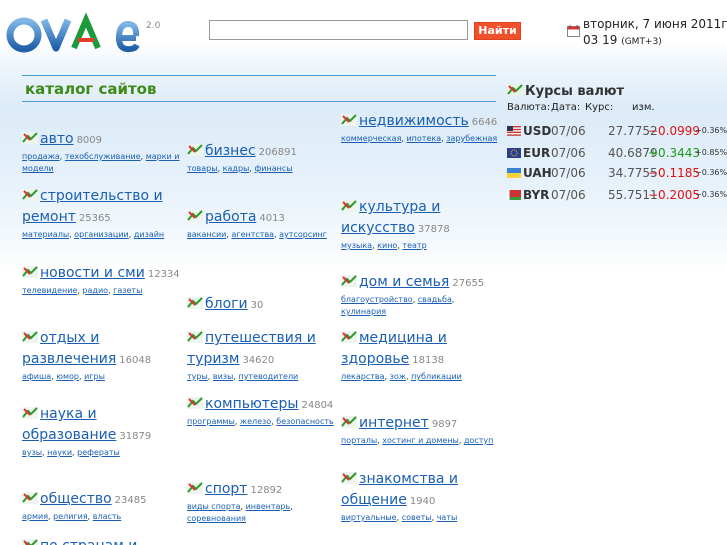 Image resolution: width=727 pixels, height=545 pixels. What do you see at coordinates (45, 234) in the screenshot?
I see `subcategory-link: материалы` at bounding box center [45, 234].